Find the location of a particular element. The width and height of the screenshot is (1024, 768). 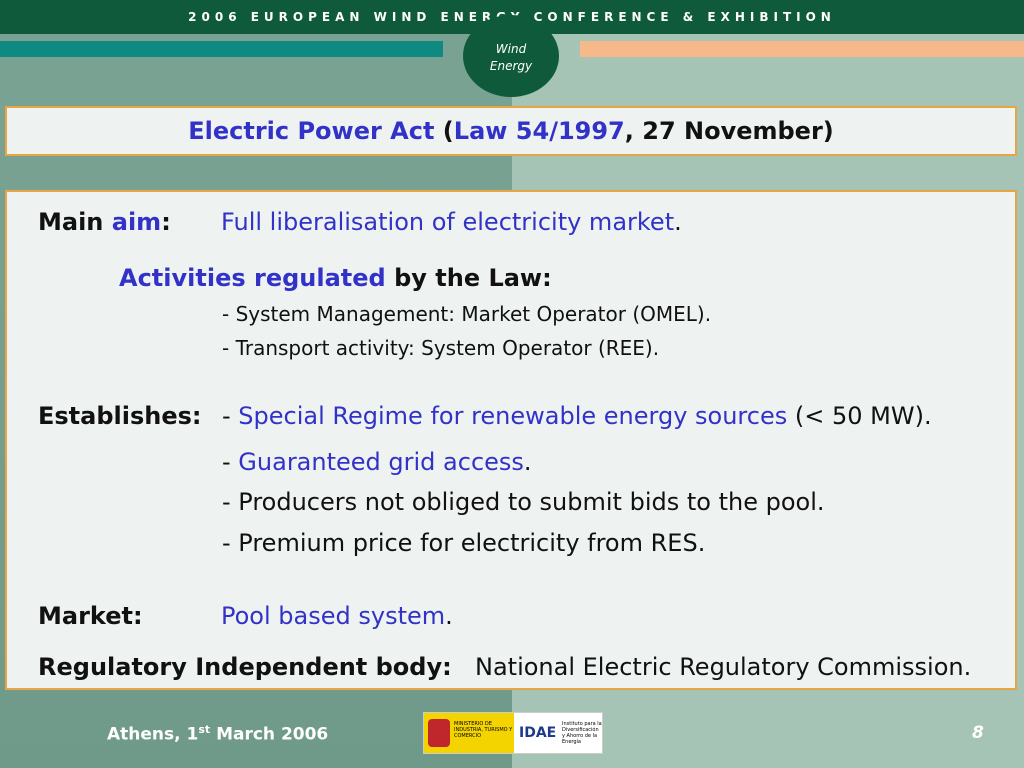

market-period: . is located at coordinates (449, 616).